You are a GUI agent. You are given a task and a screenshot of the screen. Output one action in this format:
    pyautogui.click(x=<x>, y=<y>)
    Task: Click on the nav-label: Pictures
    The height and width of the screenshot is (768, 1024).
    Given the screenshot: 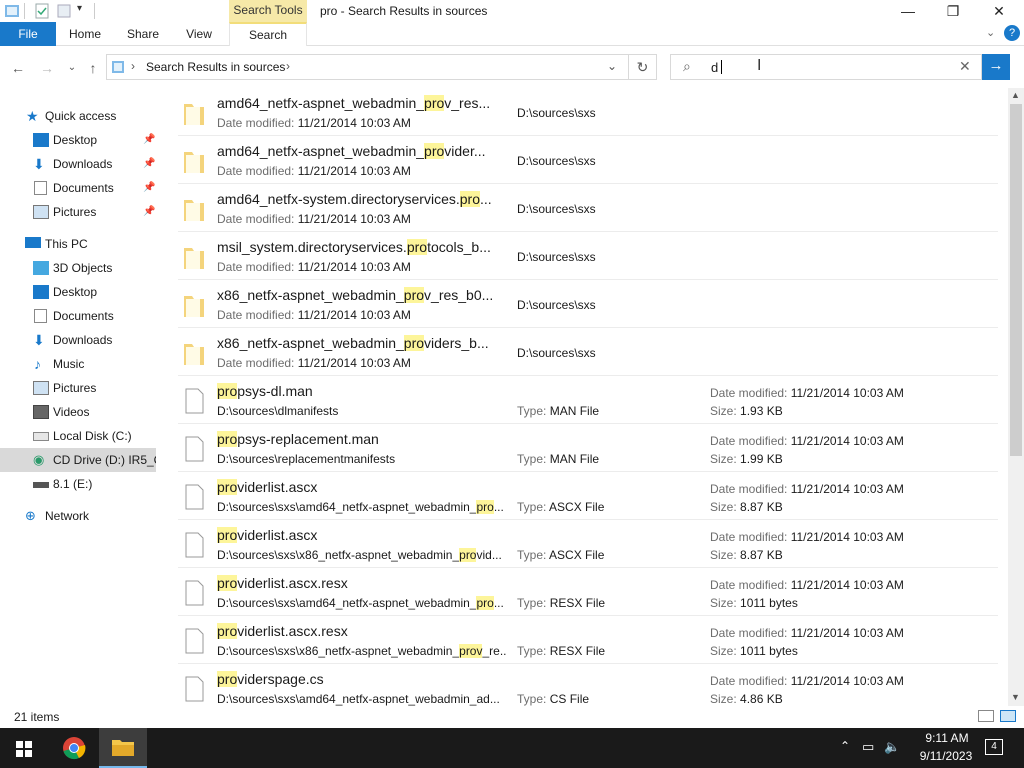 What is the action you would take?
    pyautogui.click(x=75, y=388)
    